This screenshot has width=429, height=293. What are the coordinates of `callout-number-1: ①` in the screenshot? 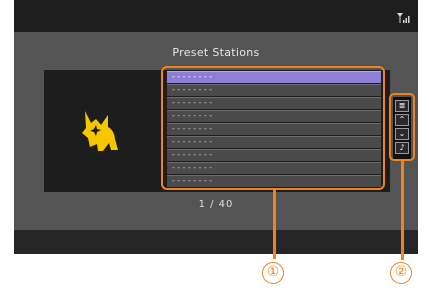 It's located at (273, 273).